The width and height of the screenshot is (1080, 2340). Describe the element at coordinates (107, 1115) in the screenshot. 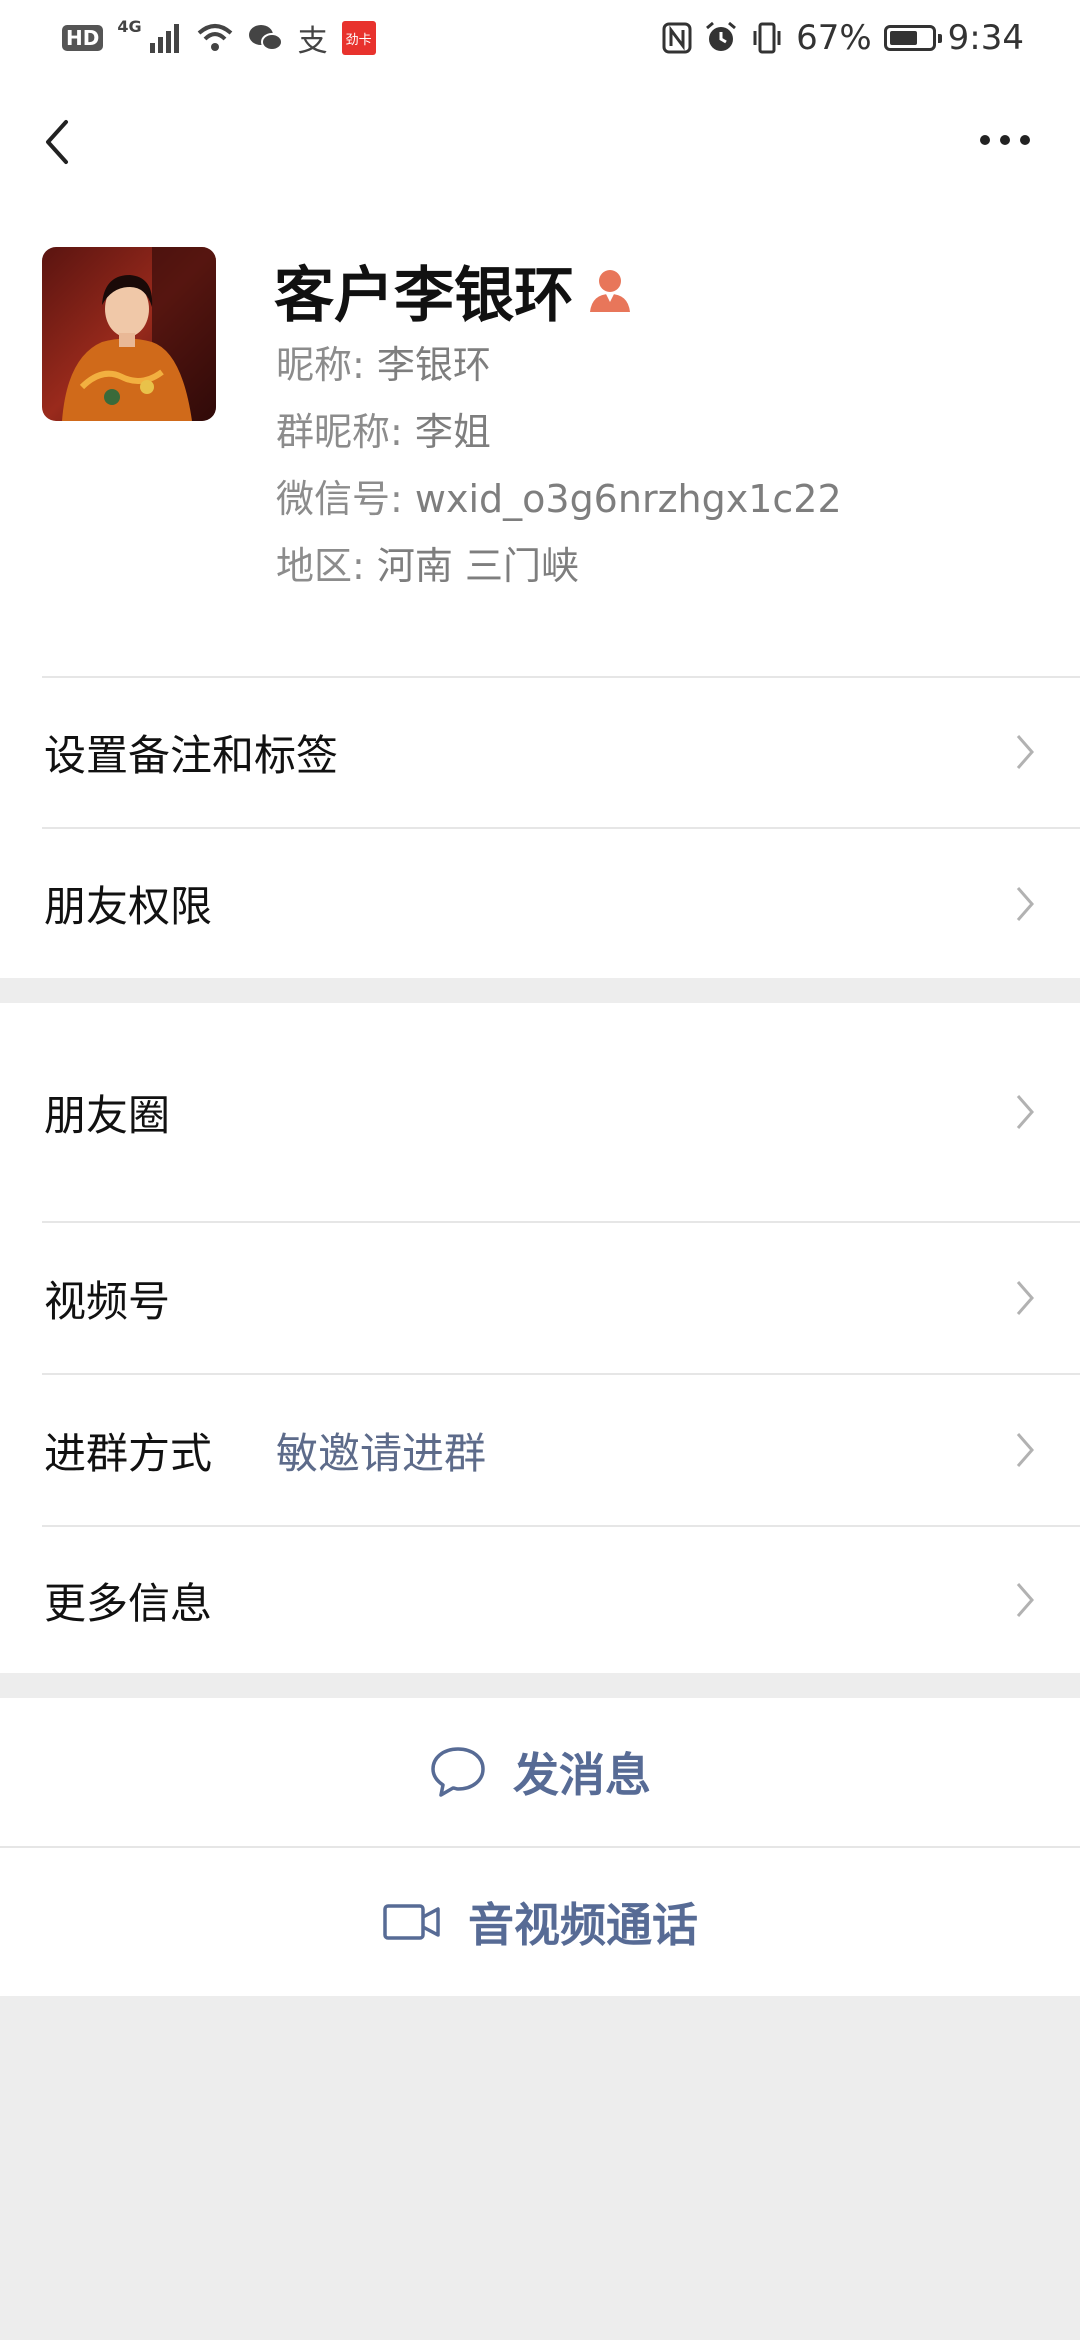

I see `moments-label: 朋友圈` at that location.